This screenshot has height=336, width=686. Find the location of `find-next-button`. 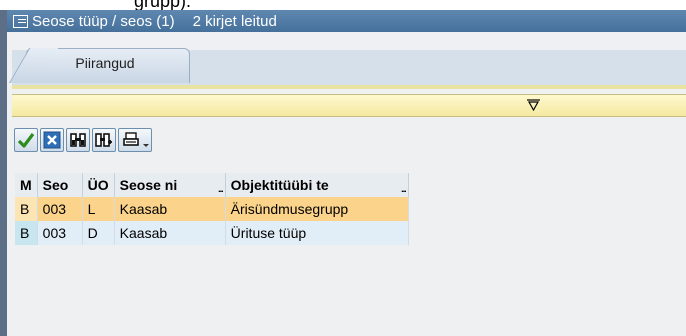

find-next-button is located at coordinates (104, 140).